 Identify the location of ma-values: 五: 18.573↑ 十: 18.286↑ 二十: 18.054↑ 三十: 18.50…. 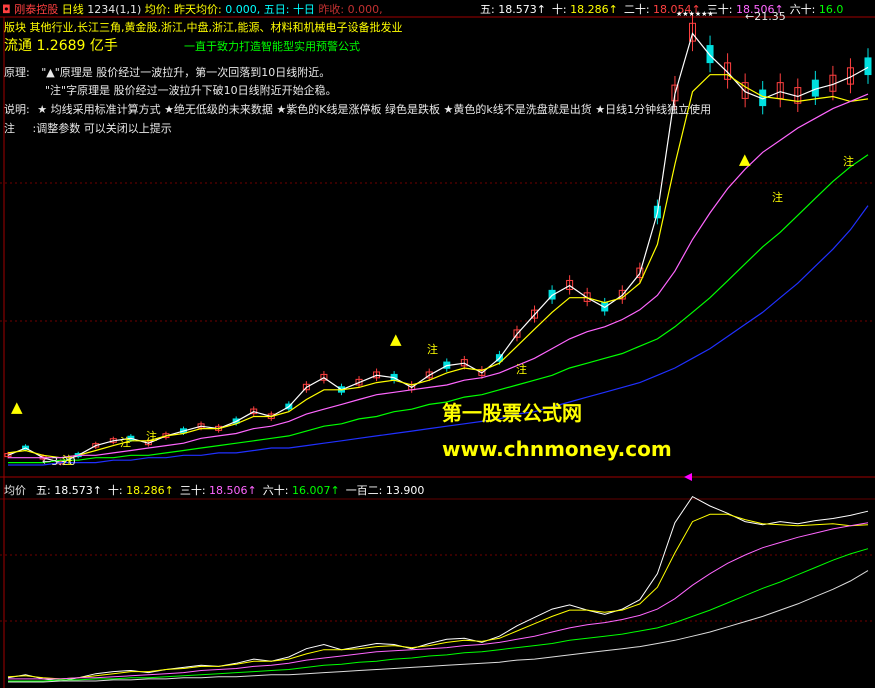
(664, 9).